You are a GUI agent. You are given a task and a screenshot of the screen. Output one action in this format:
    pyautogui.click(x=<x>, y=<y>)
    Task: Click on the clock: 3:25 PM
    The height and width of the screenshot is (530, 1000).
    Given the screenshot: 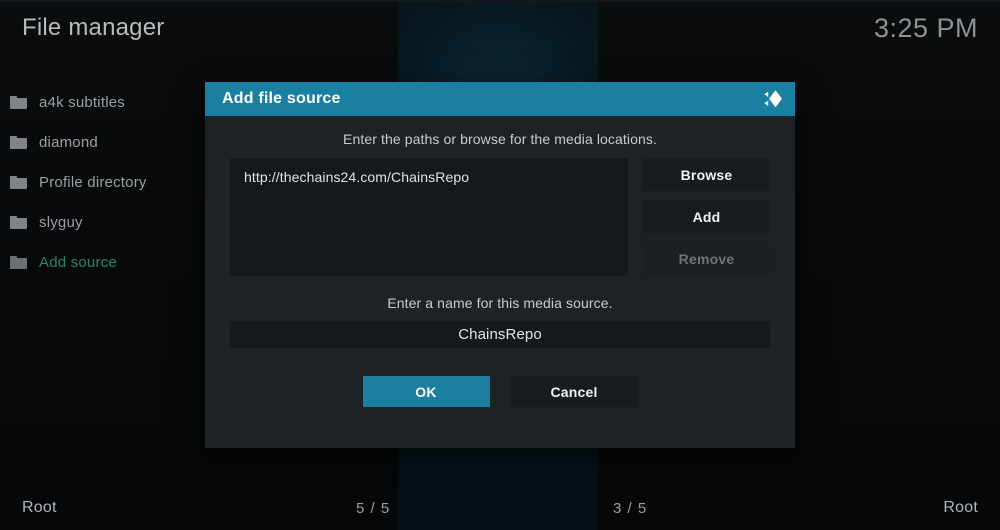 What is the action you would take?
    pyautogui.click(x=925, y=27)
    